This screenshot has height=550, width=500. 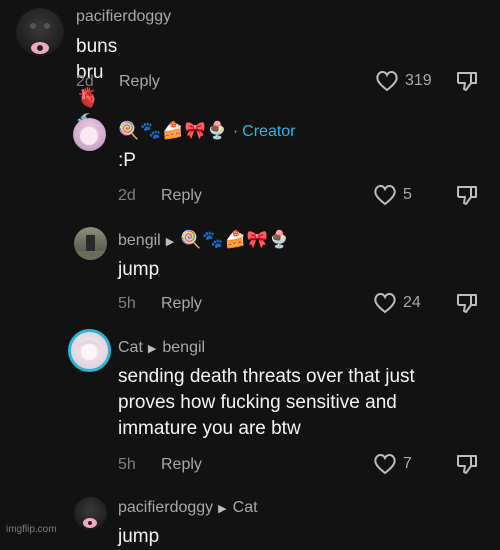 What do you see at coordinates (183, 347) in the screenshot?
I see `reply-to-username: bengil` at bounding box center [183, 347].